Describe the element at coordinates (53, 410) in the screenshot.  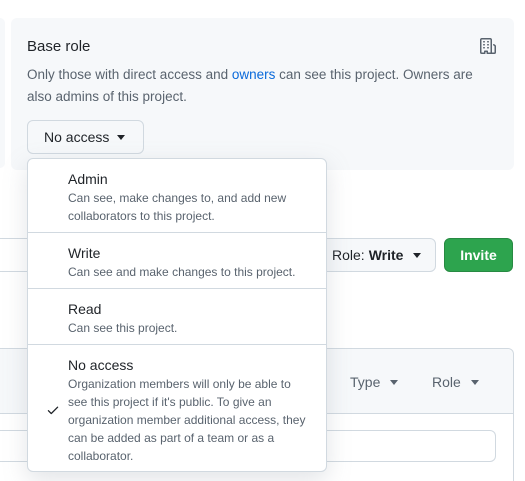
I see `check-icon` at that location.